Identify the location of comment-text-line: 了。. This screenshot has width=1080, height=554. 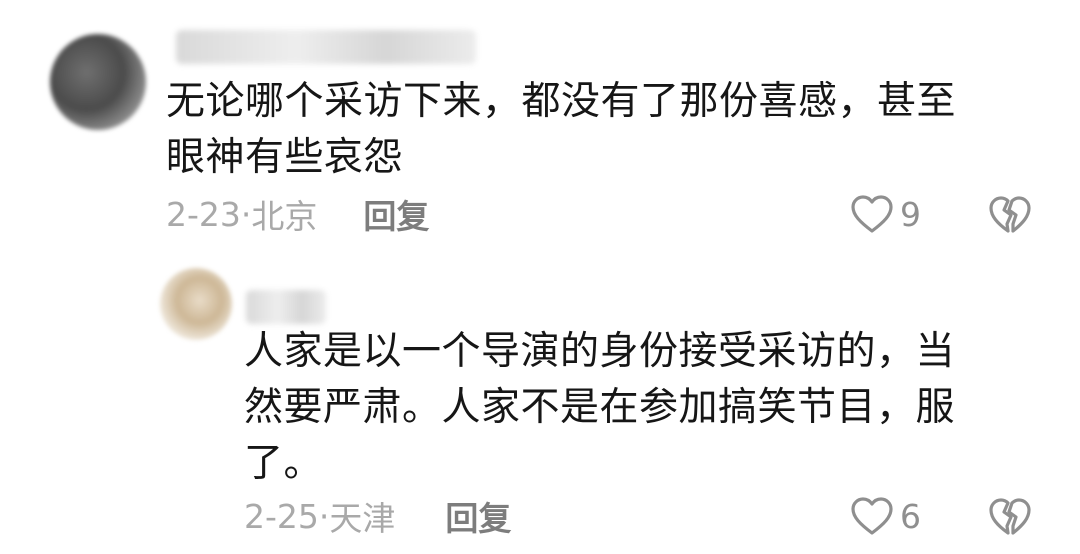
(284, 463).